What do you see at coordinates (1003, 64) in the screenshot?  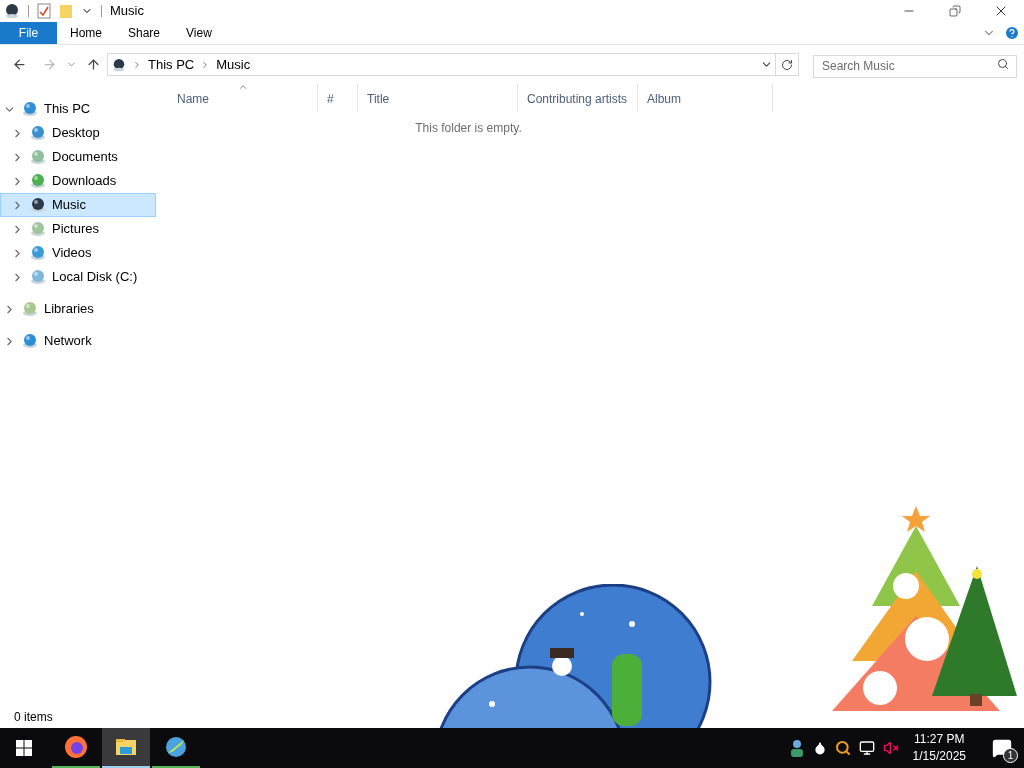 I see `search-icon` at bounding box center [1003, 64].